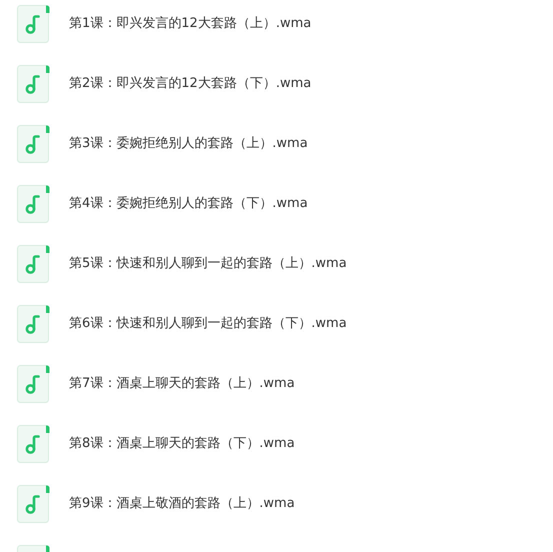  What do you see at coordinates (208, 324) in the screenshot?
I see `file-name: 第6课：快速和别人聊到一起的套路（下）.wma` at bounding box center [208, 324].